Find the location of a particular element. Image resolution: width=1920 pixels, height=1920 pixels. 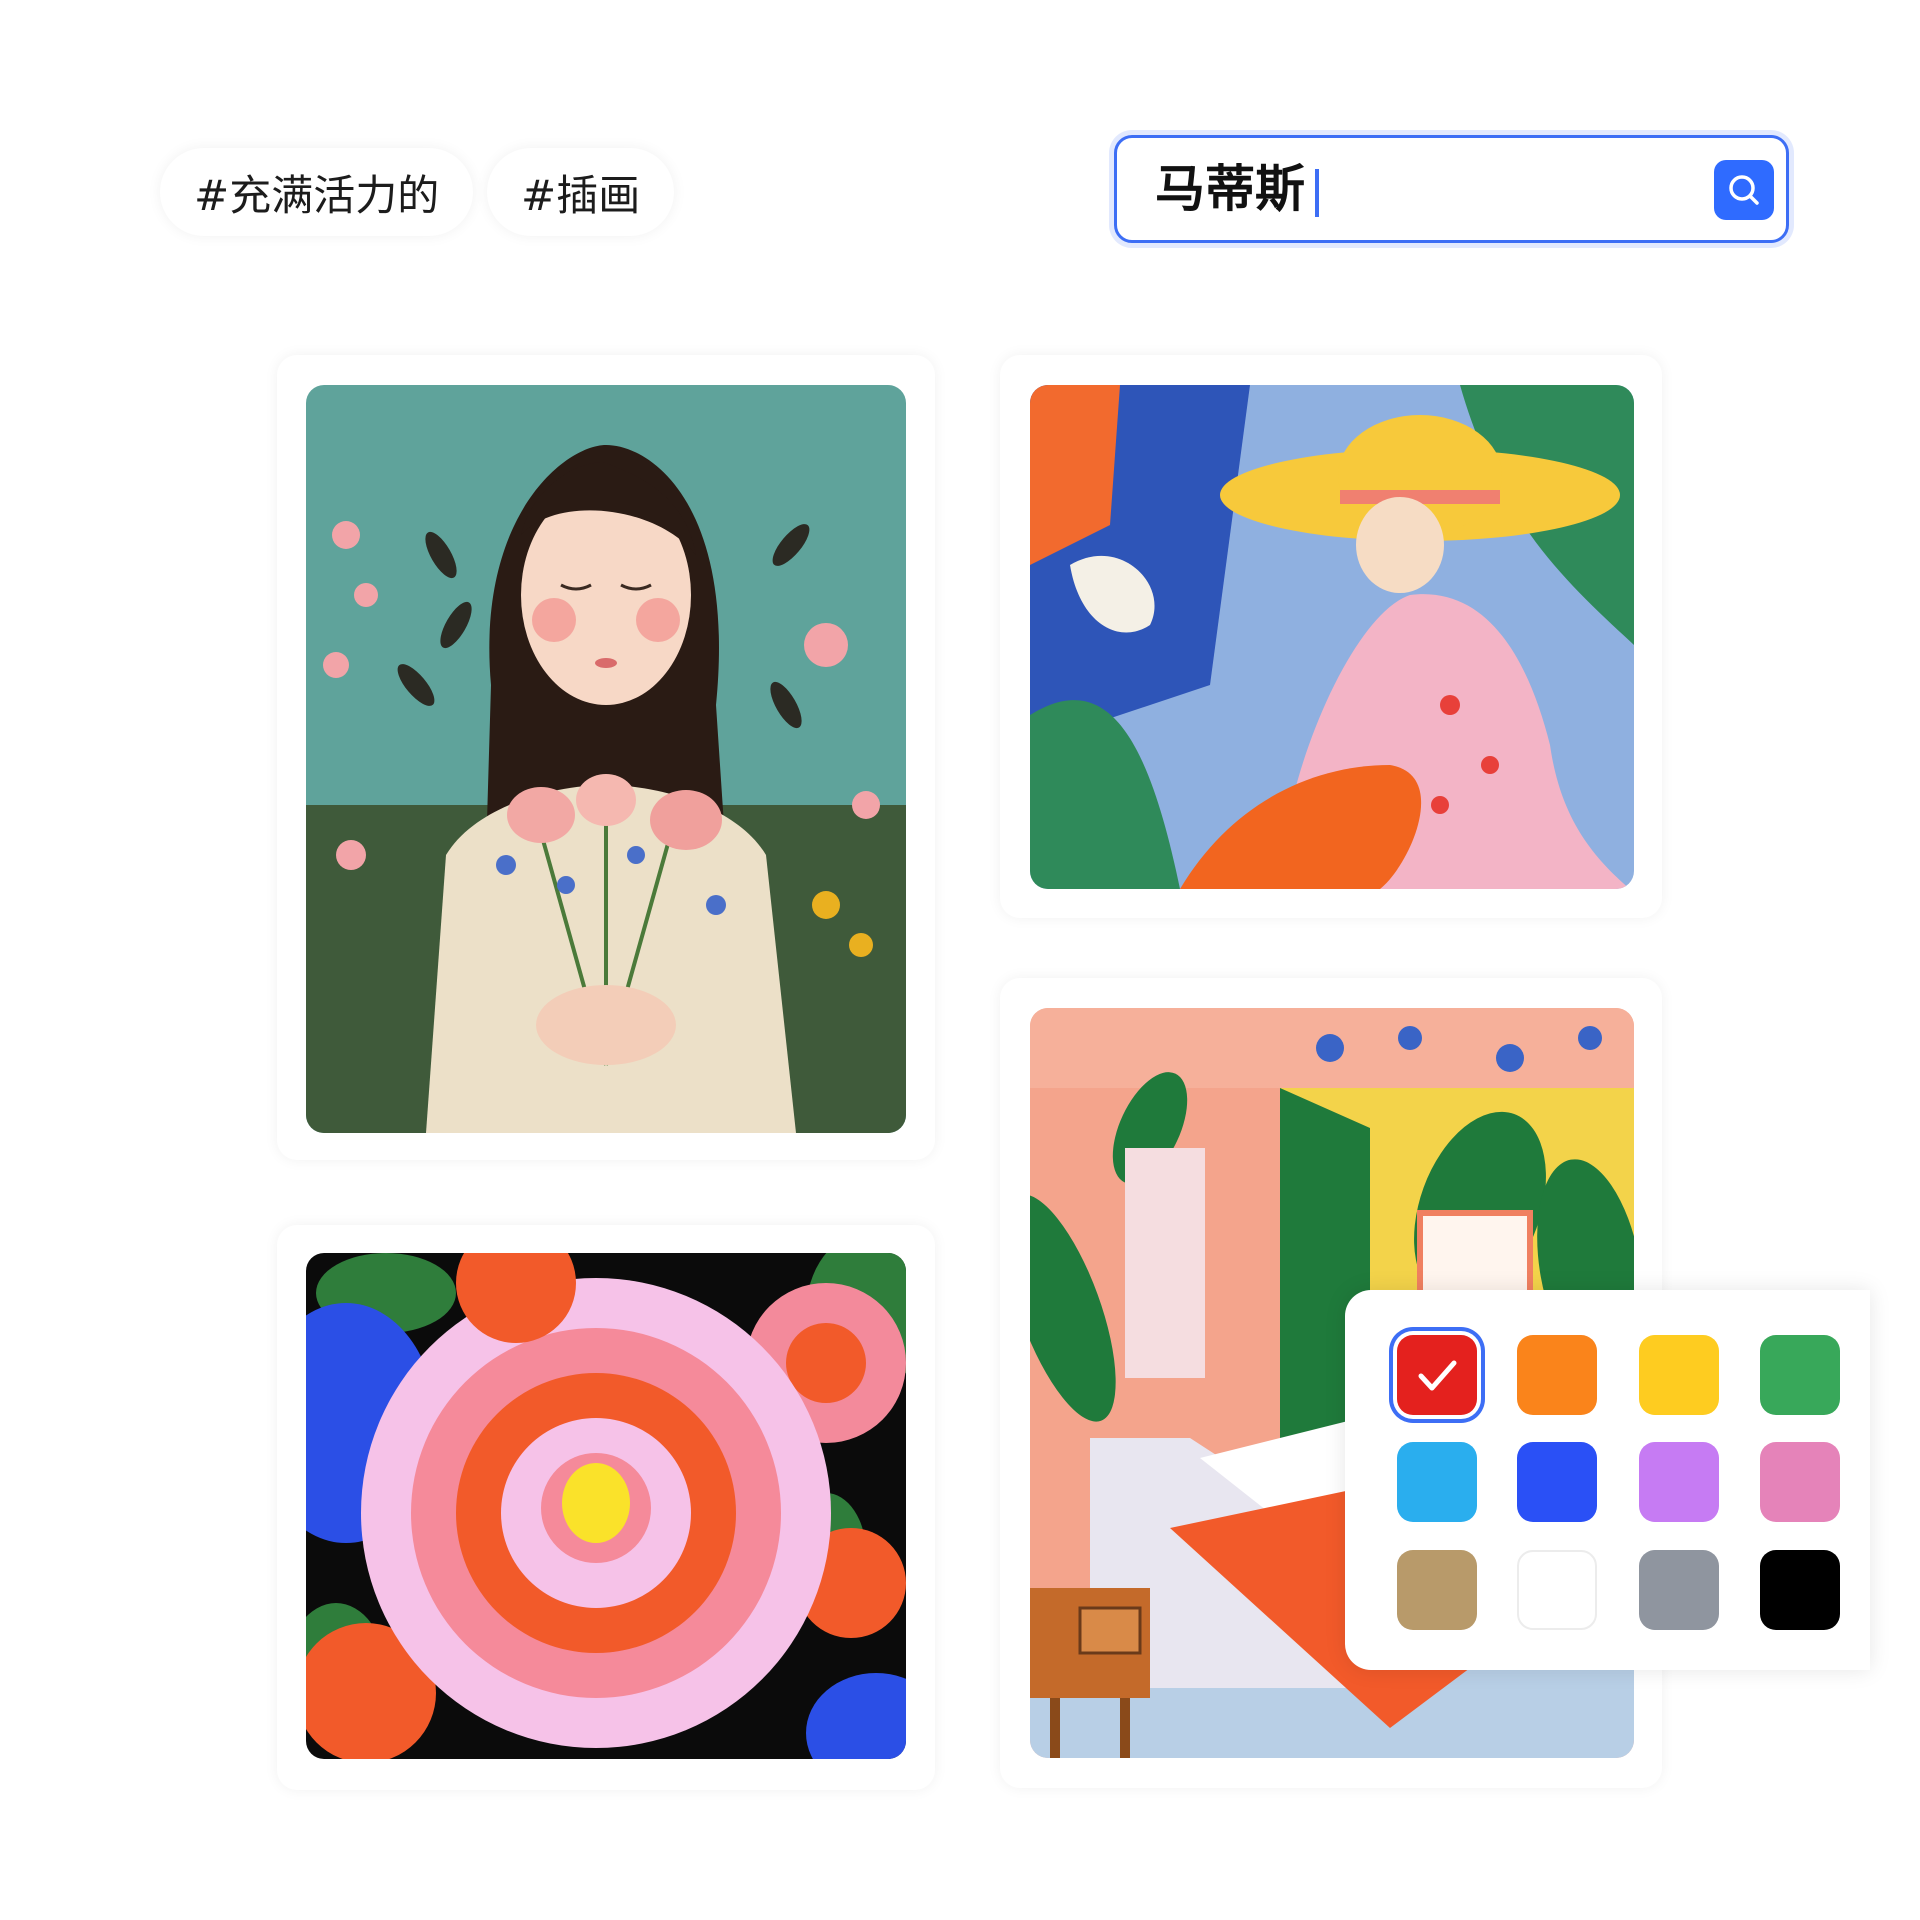

checkmark-icon is located at coordinates (1437, 1375).